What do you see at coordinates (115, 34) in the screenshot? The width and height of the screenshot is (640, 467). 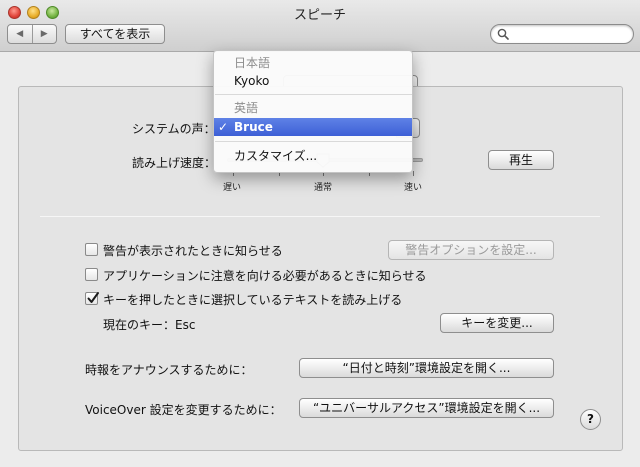 I see `show-all-button: すべてを表示` at bounding box center [115, 34].